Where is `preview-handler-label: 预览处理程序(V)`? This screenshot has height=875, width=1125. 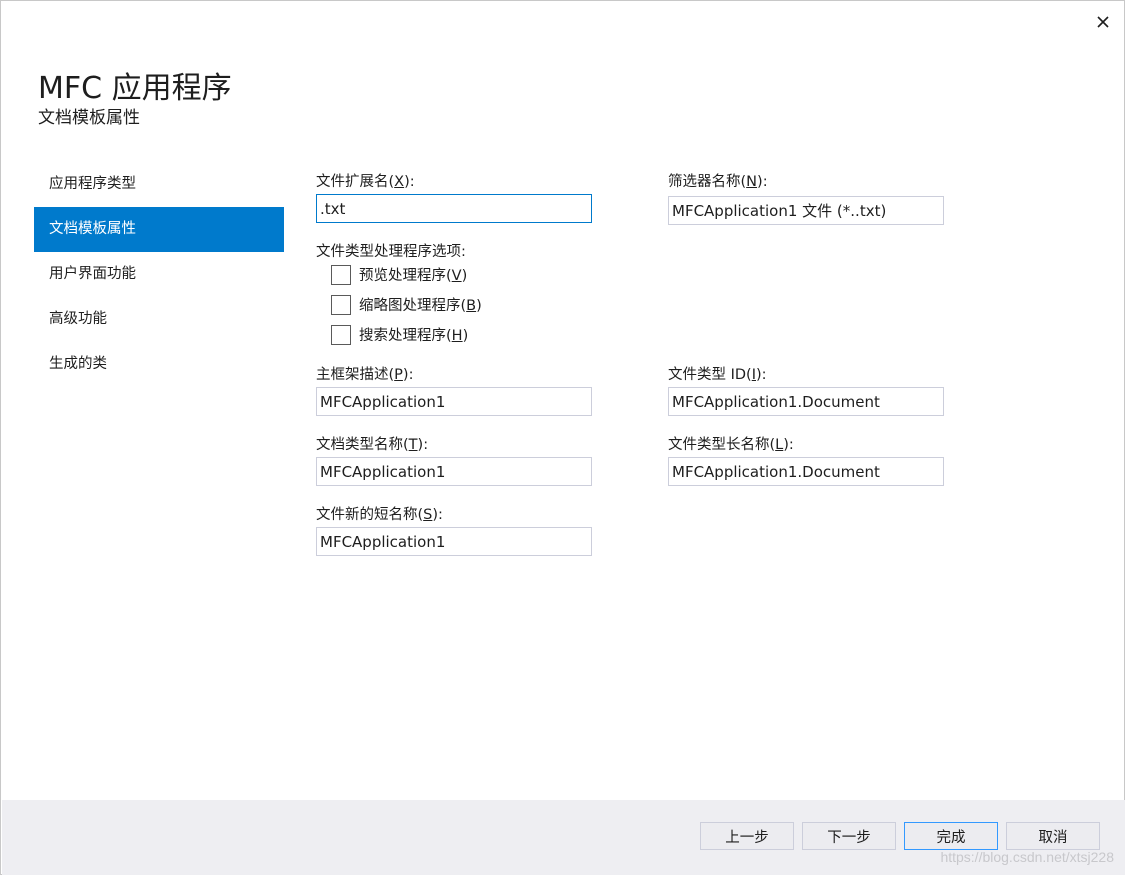 preview-handler-label: 预览处理程序(V) is located at coordinates (413, 274).